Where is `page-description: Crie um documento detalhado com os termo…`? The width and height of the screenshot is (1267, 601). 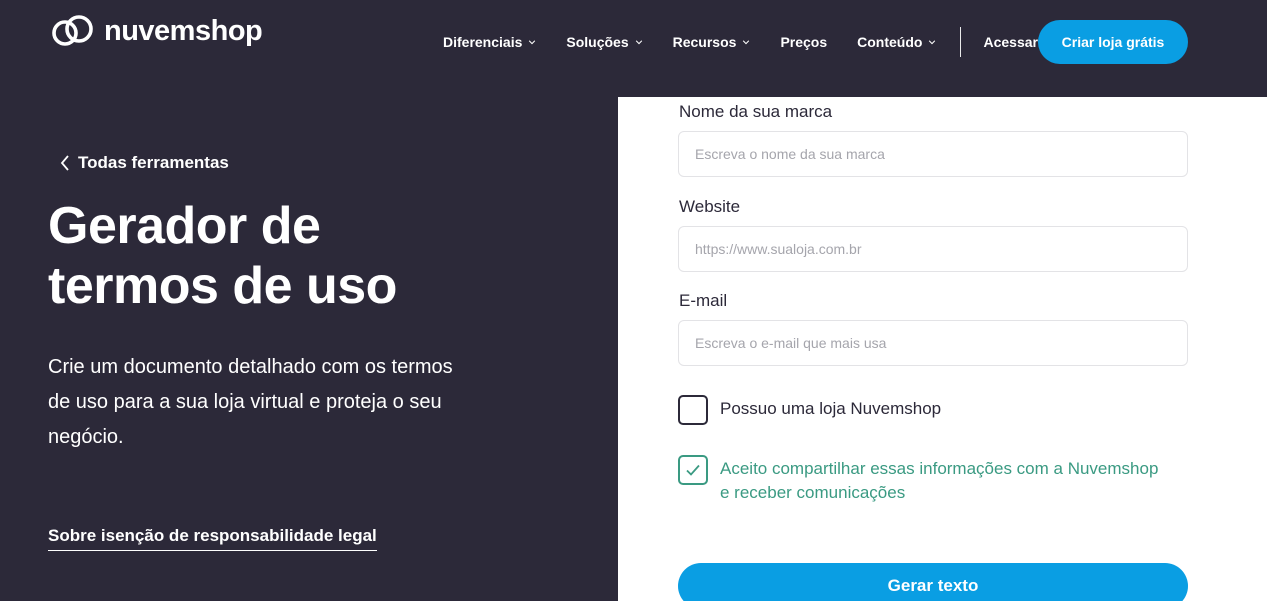 page-description: Crie um documento detalhado com os termo… is located at coordinates (278, 402).